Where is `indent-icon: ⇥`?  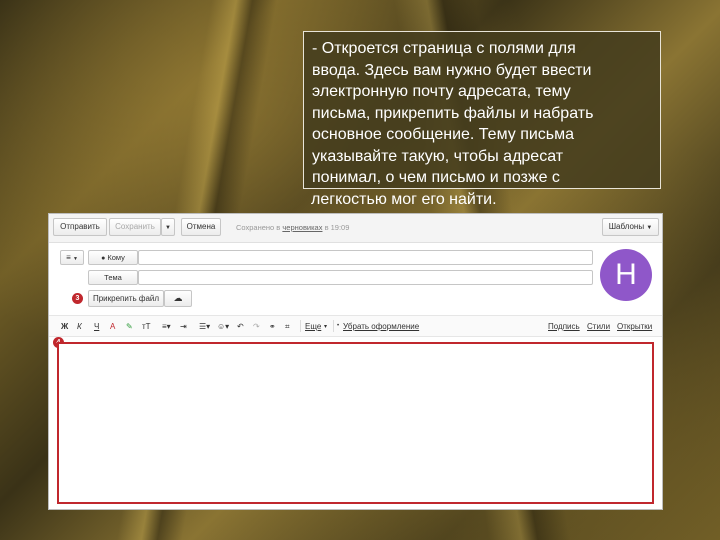
indent-icon: ⇥ is located at coordinates (183, 326).